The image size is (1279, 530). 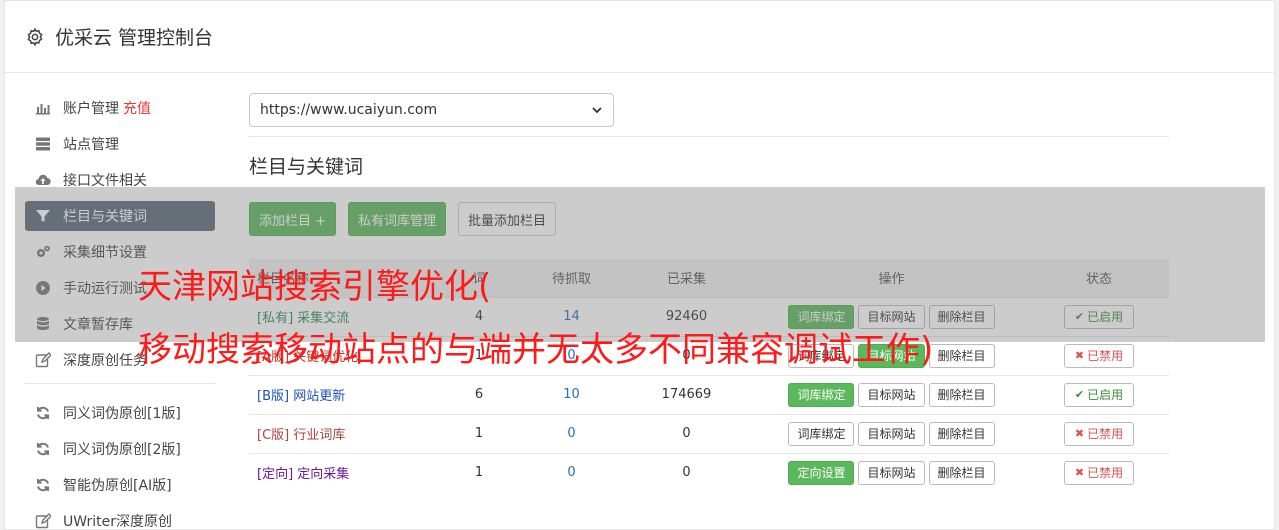 I want to click on sidebar-item-label: 同义词伪原创[2版], so click(x=122, y=450).